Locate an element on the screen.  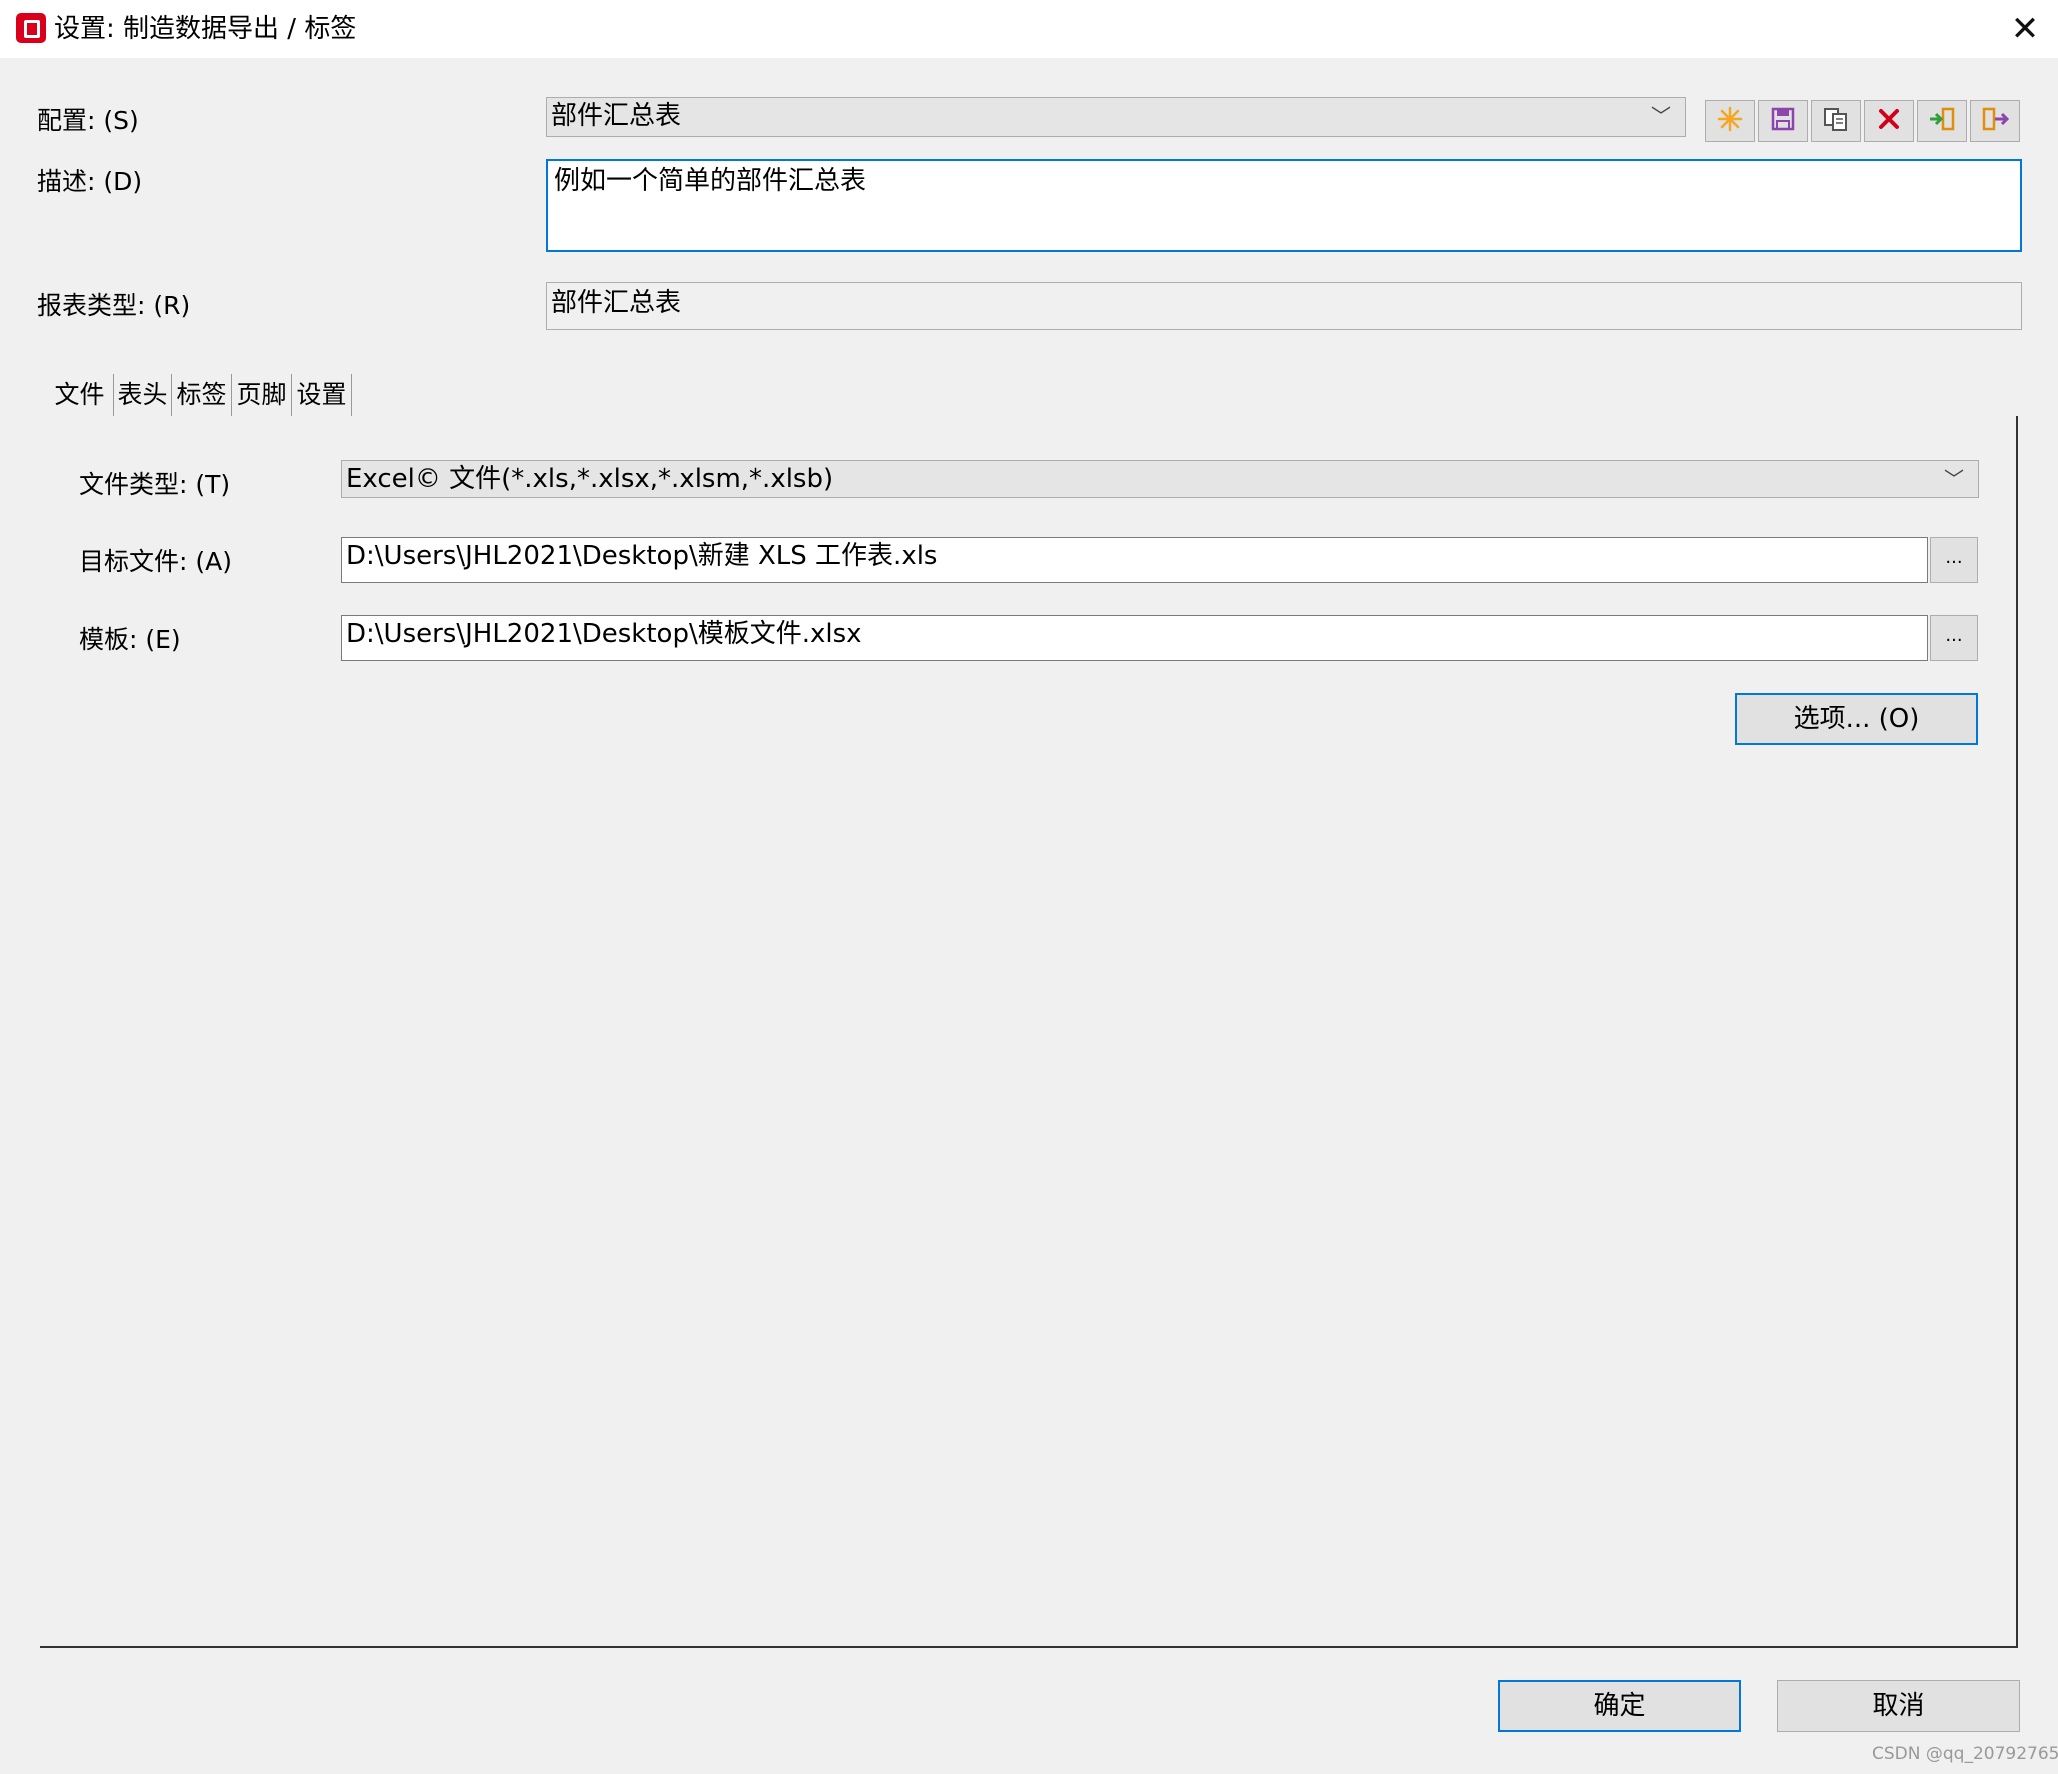
target-file-input: D:\Users\JHL2021\Desktop\新建 XLS 工作表.xls is located at coordinates (1134, 560).